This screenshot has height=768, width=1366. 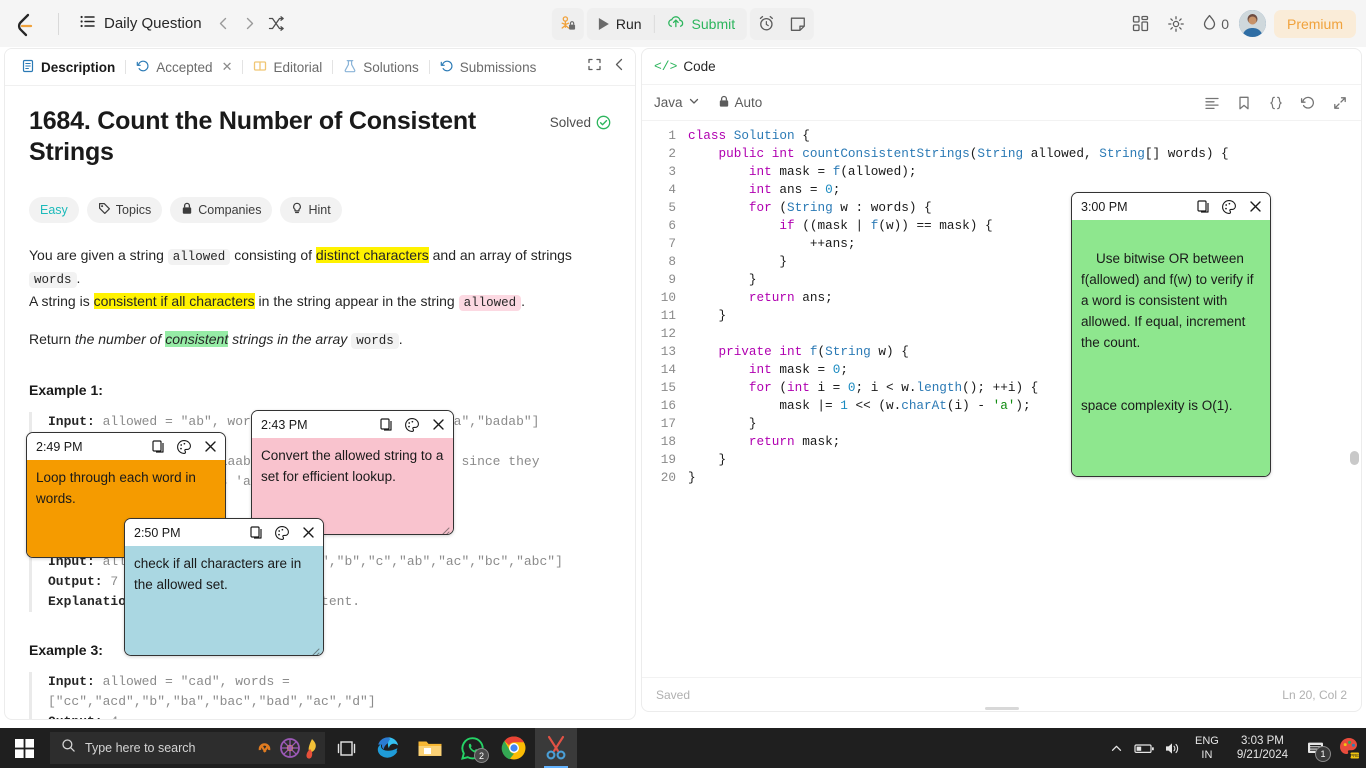 I want to click on tabbar-actions, so click(x=607, y=67).